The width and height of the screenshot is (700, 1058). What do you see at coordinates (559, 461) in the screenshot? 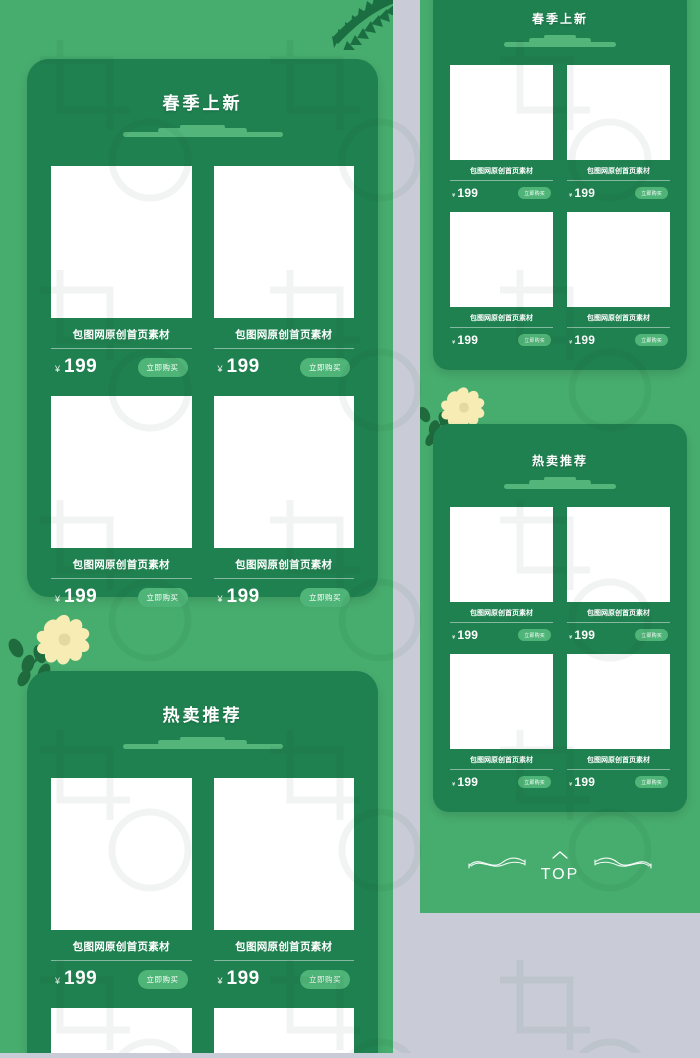
I see `section-title: 热卖推荐` at bounding box center [559, 461].